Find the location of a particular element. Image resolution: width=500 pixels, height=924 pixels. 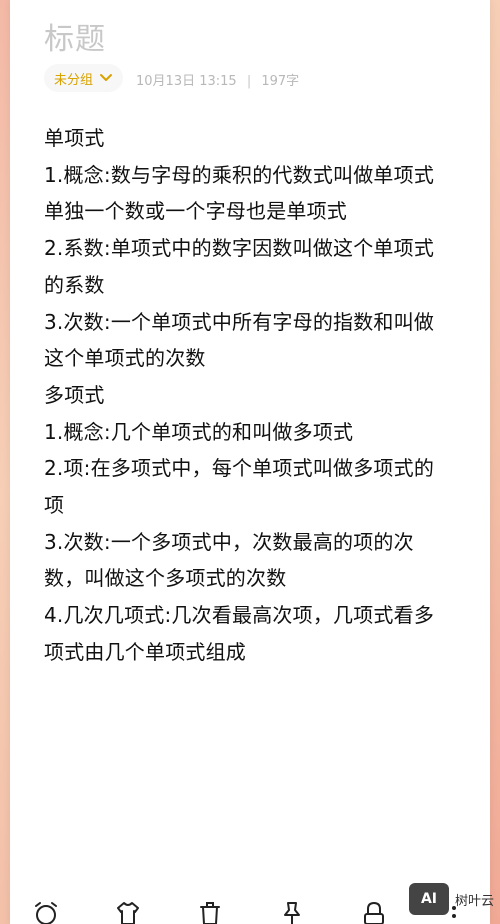

body-line: 这个单项式的次数 is located at coordinates (125, 358).